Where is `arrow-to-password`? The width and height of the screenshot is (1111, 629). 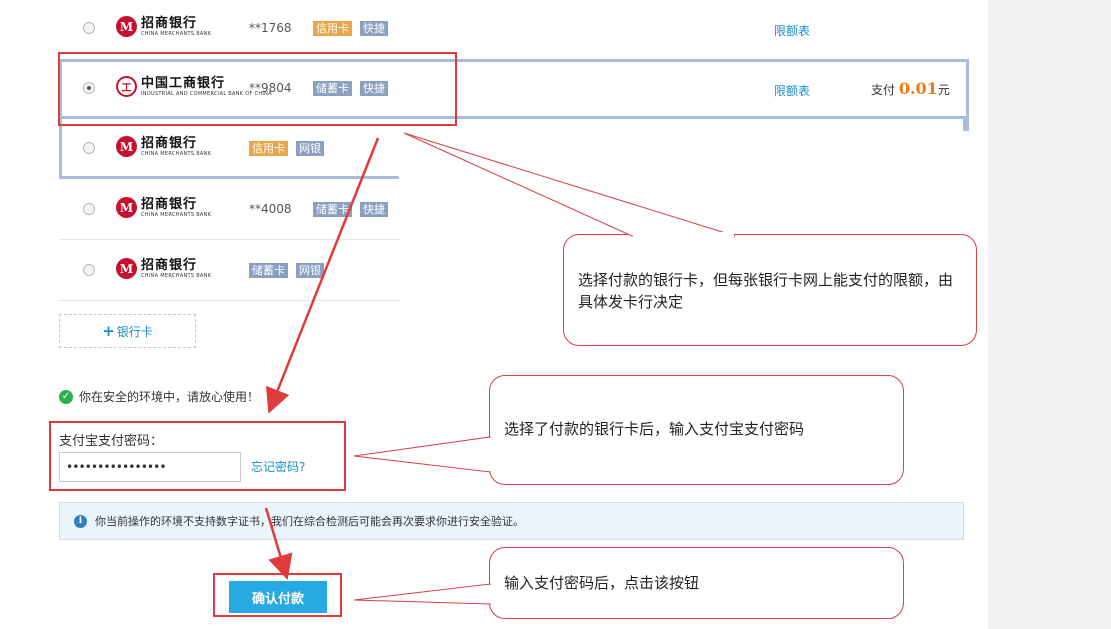
arrow-to-password is located at coordinates (323, 275).